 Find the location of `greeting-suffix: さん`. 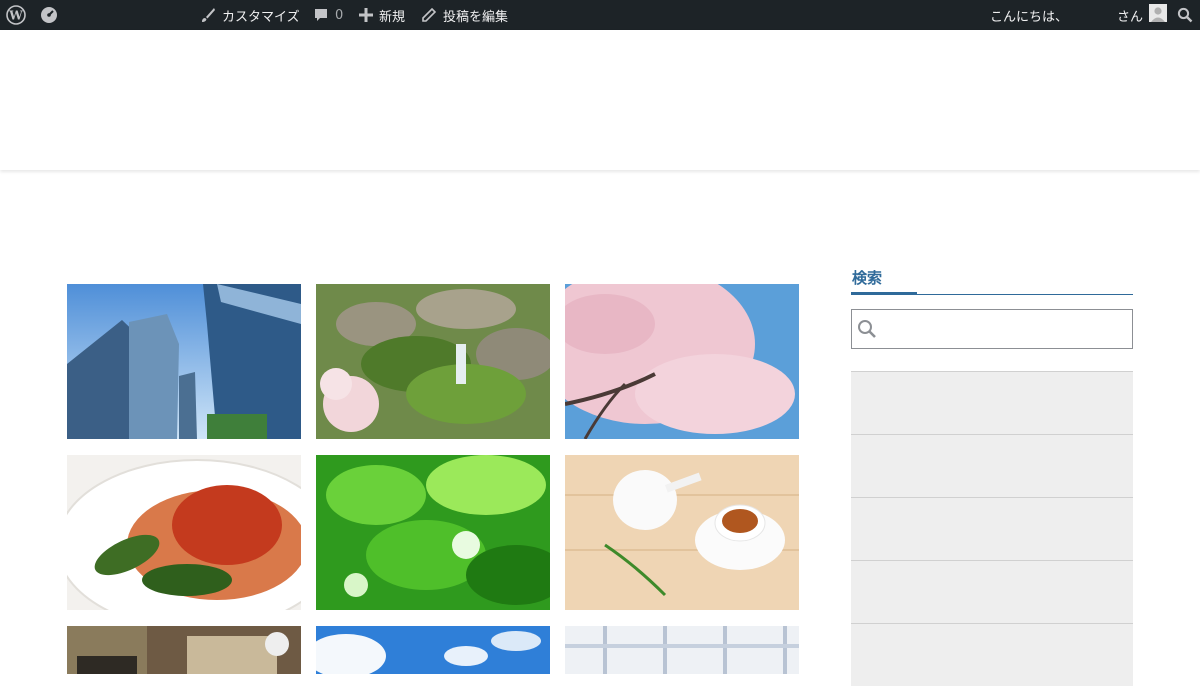

greeting-suffix: さん is located at coordinates (1130, 17).